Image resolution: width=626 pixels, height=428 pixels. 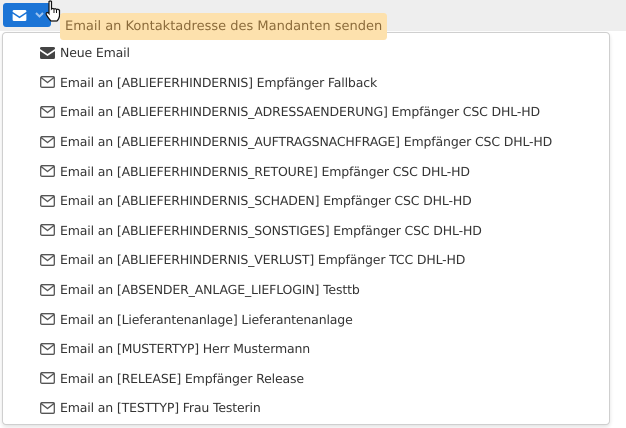 I want to click on menu-item: Email an [ABLIEFERHINDERNIS_AUFTRAGSNACHFRAGE] Empfänger CSC DHL-HD, so click(x=306, y=142).